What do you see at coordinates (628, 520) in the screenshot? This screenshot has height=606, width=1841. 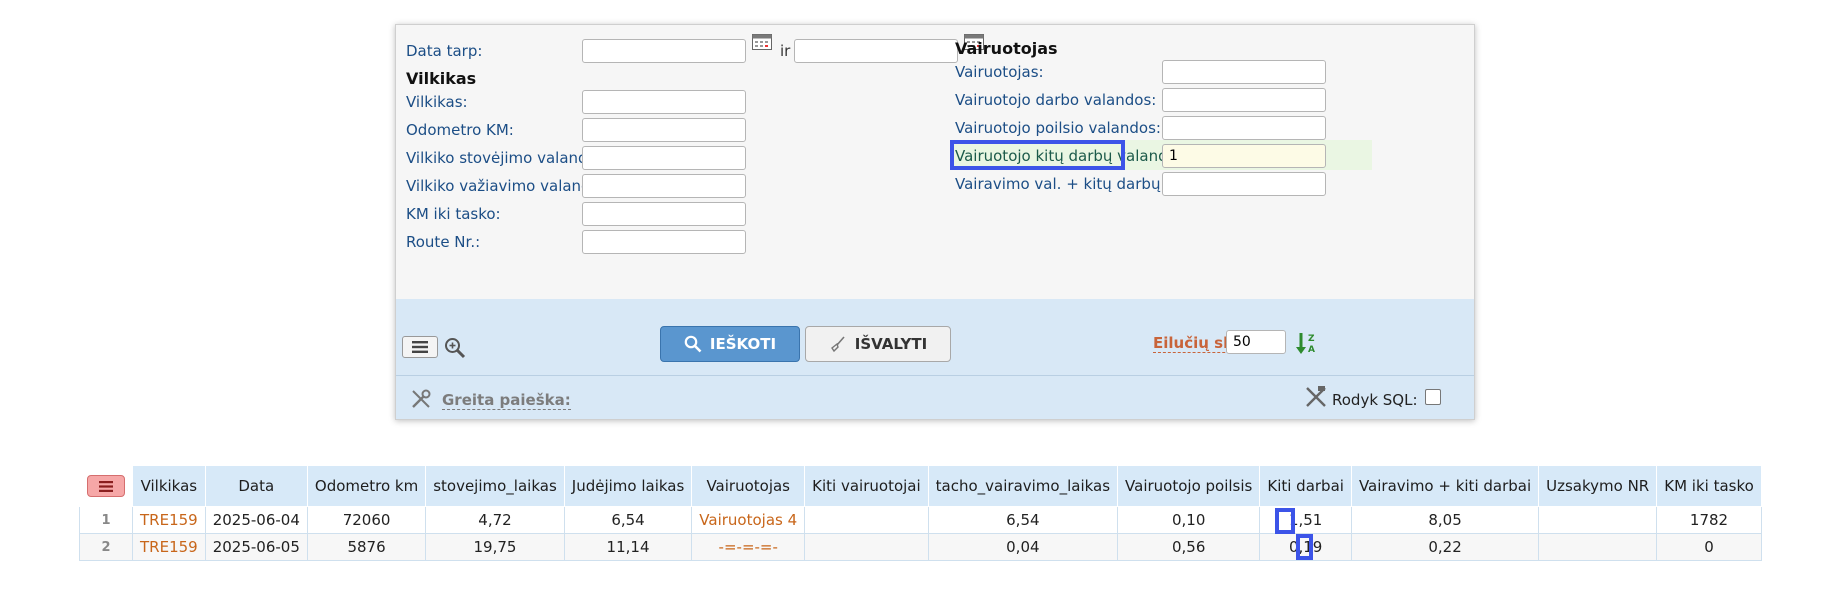 I see `cell-moving-time: 6,54` at bounding box center [628, 520].